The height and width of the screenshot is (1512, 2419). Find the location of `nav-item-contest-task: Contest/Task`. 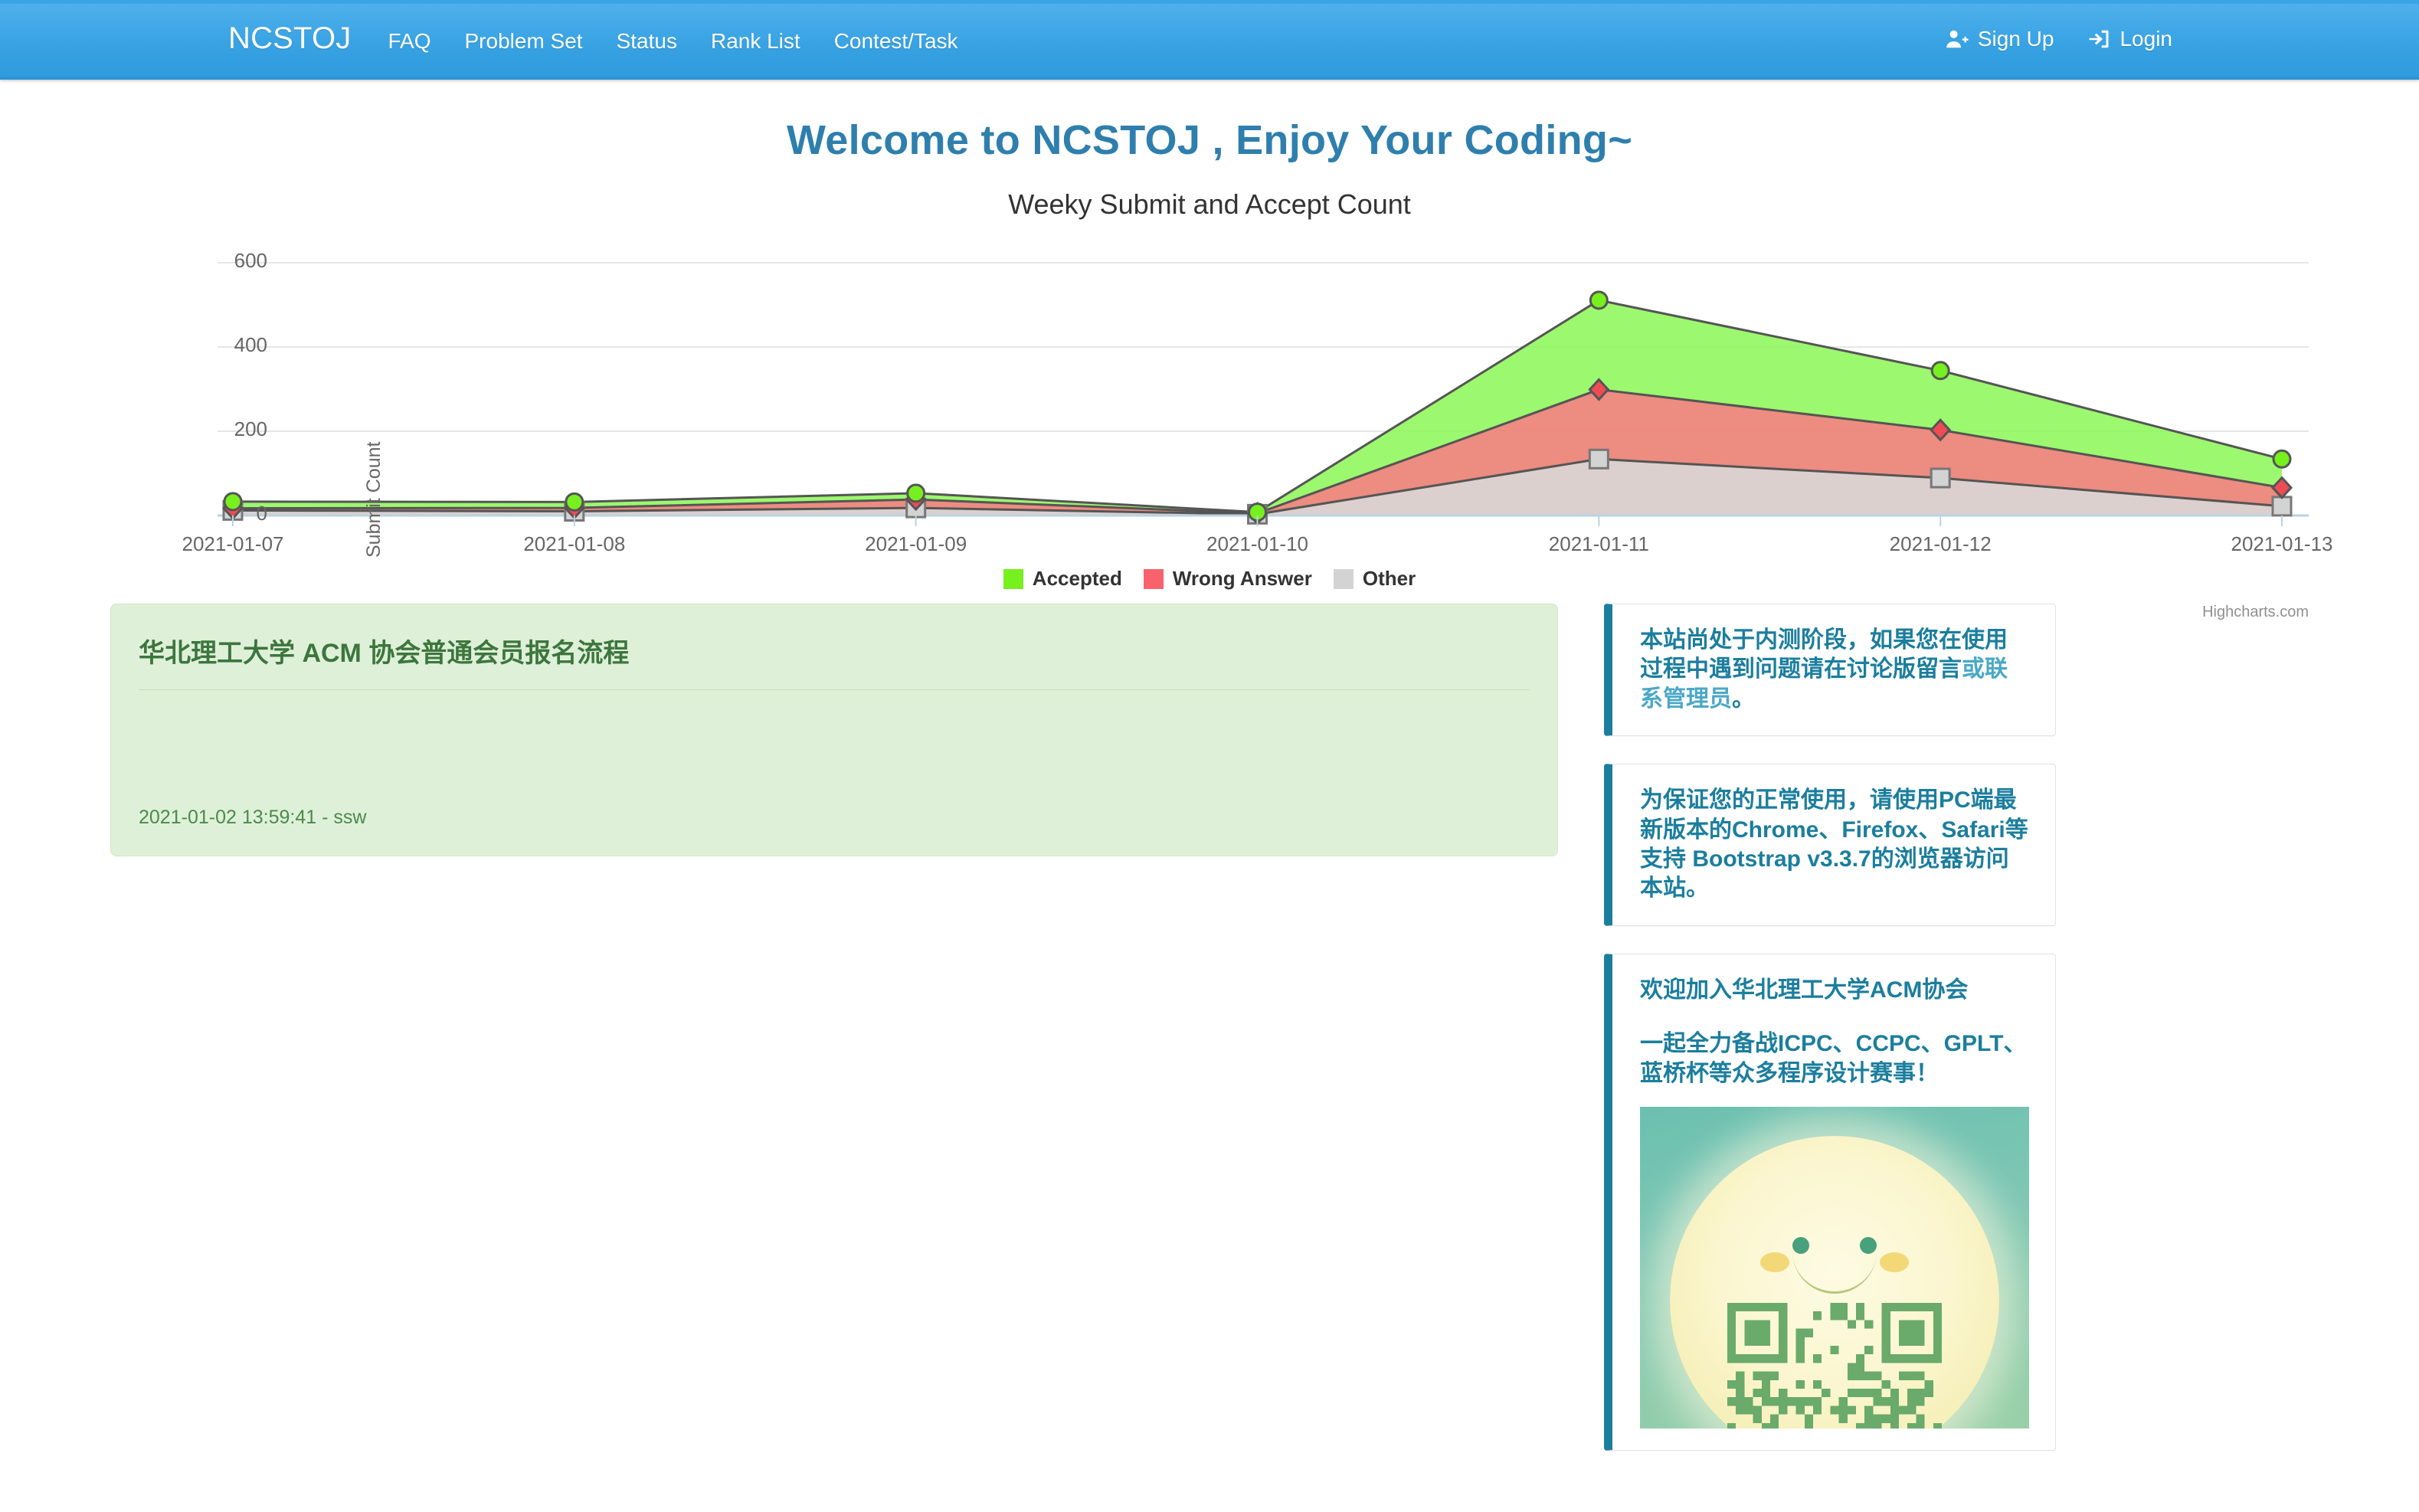

nav-item-contest-task: Contest/Task is located at coordinates (896, 41).